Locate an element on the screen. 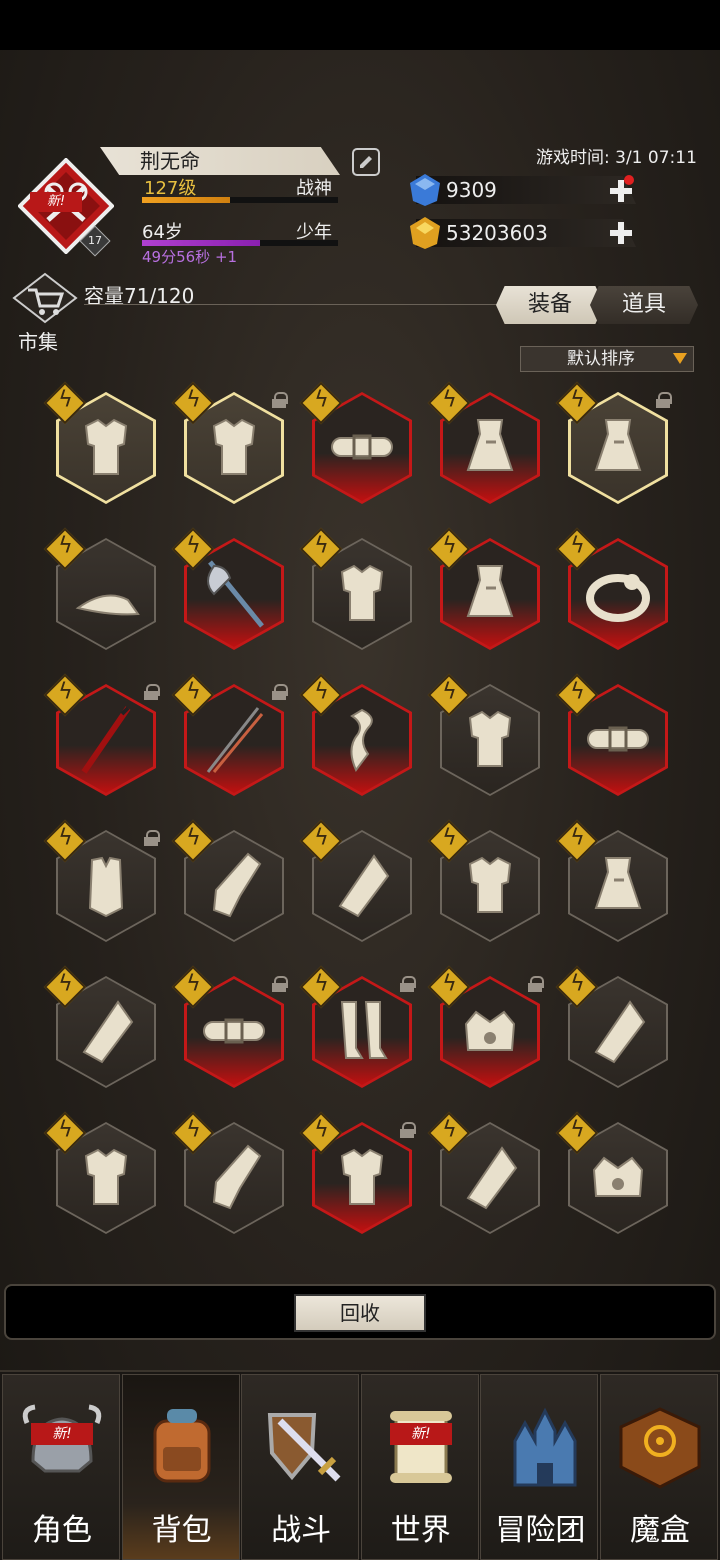  add-gold-button is located at coordinates (621, 233).